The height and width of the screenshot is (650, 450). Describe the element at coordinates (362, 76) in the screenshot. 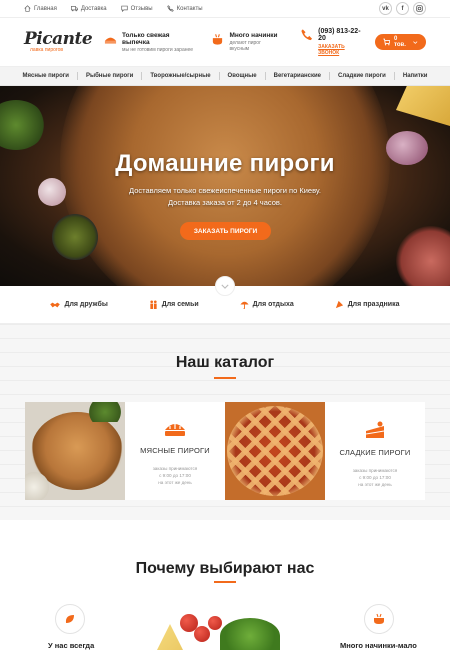

I see `nav-sweet-pies: Сладкие пироги` at that location.